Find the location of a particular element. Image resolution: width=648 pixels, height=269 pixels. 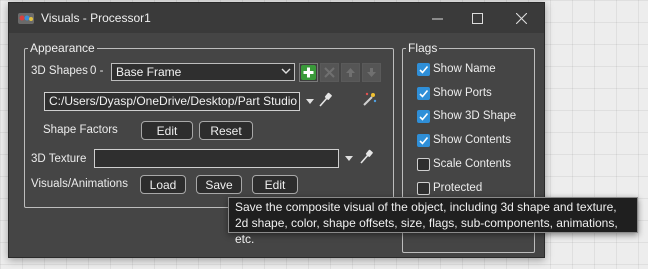

plus-icon is located at coordinates (308, 72).